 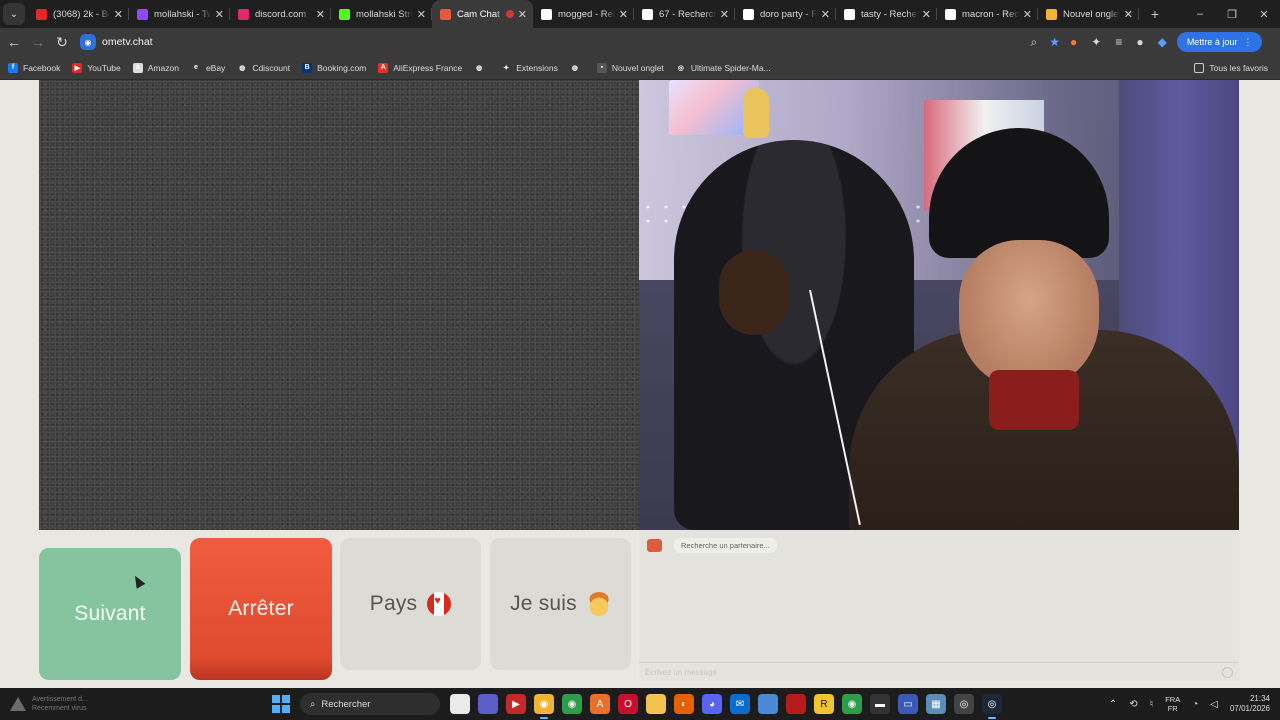 What do you see at coordinates (852, 704) in the screenshot?
I see `chrome-icon-2: ◉` at bounding box center [852, 704].